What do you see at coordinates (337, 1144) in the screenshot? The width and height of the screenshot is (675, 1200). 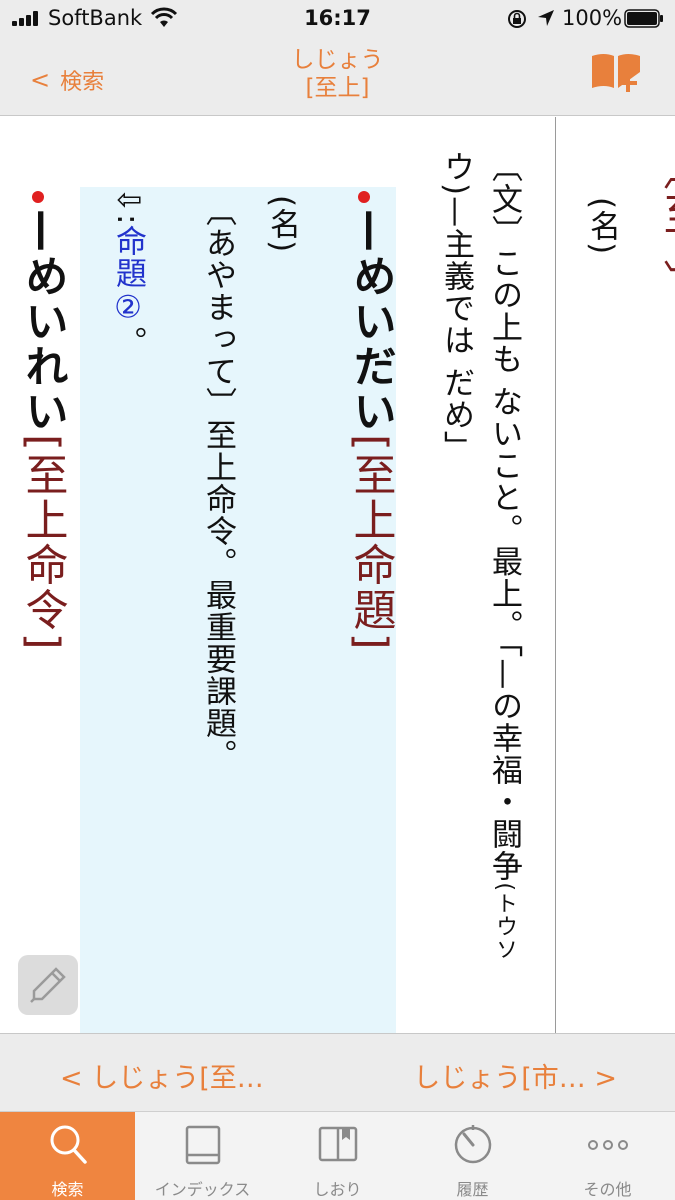 I see `bookmark-icon` at bounding box center [337, 1144].